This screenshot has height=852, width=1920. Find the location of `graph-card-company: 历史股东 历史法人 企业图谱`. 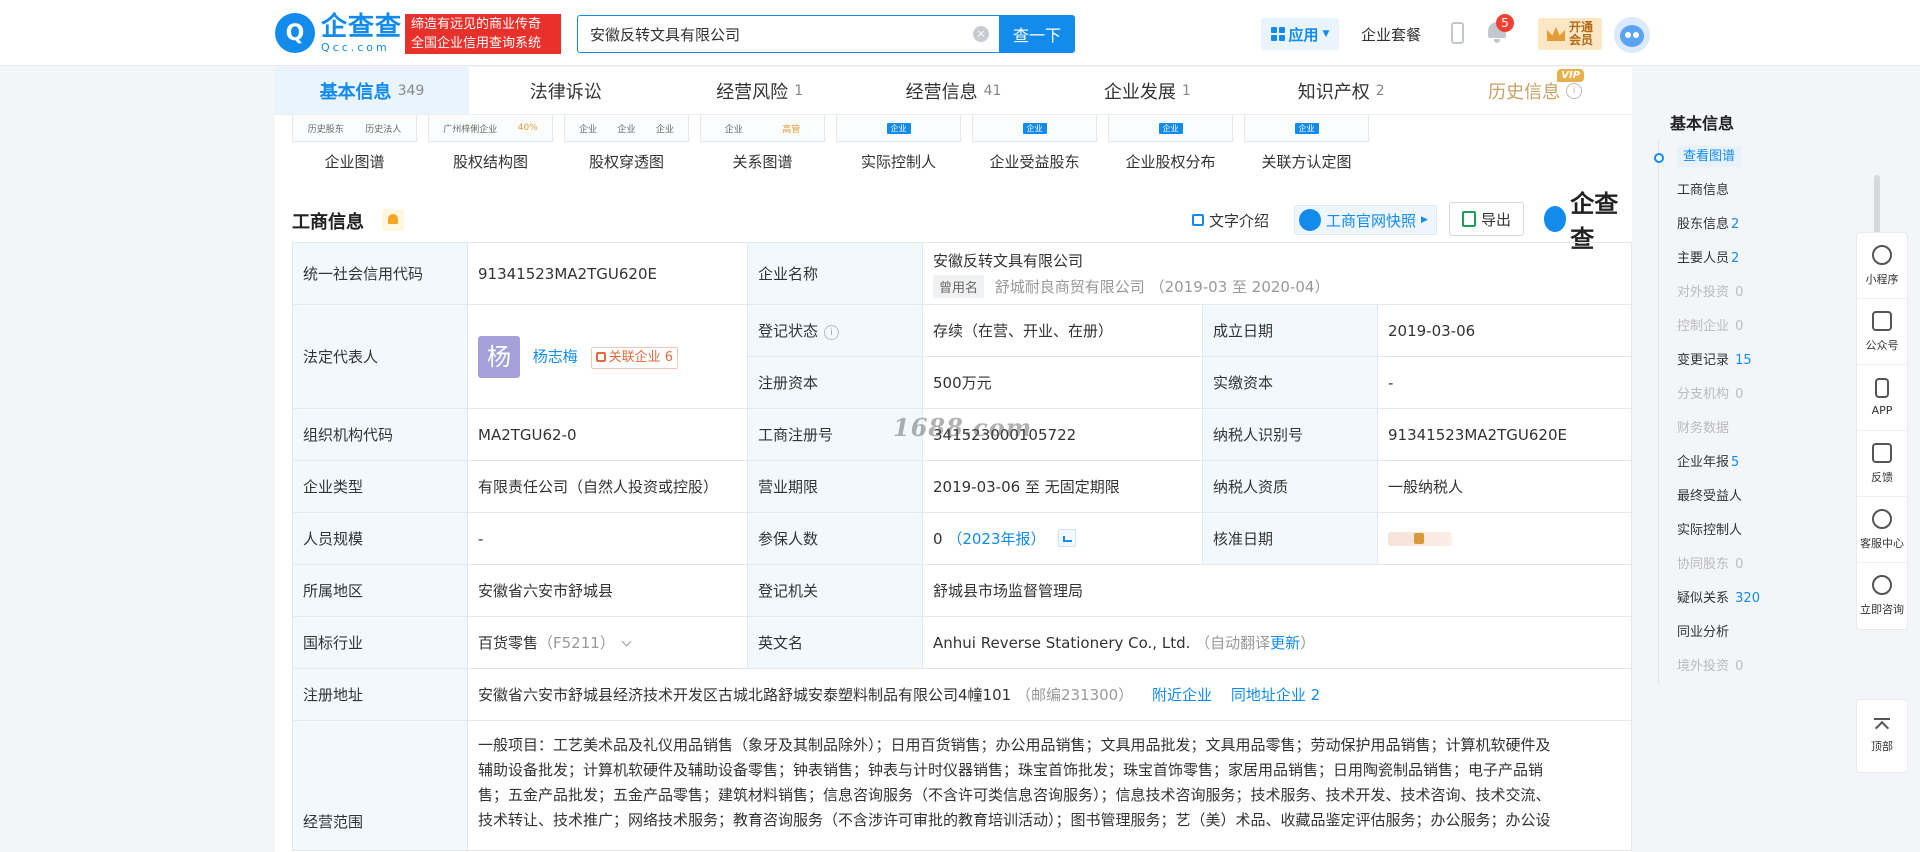

graph-card-company: 历史股东 历史法人 企业图谱 is located at coordinates (354, 143).